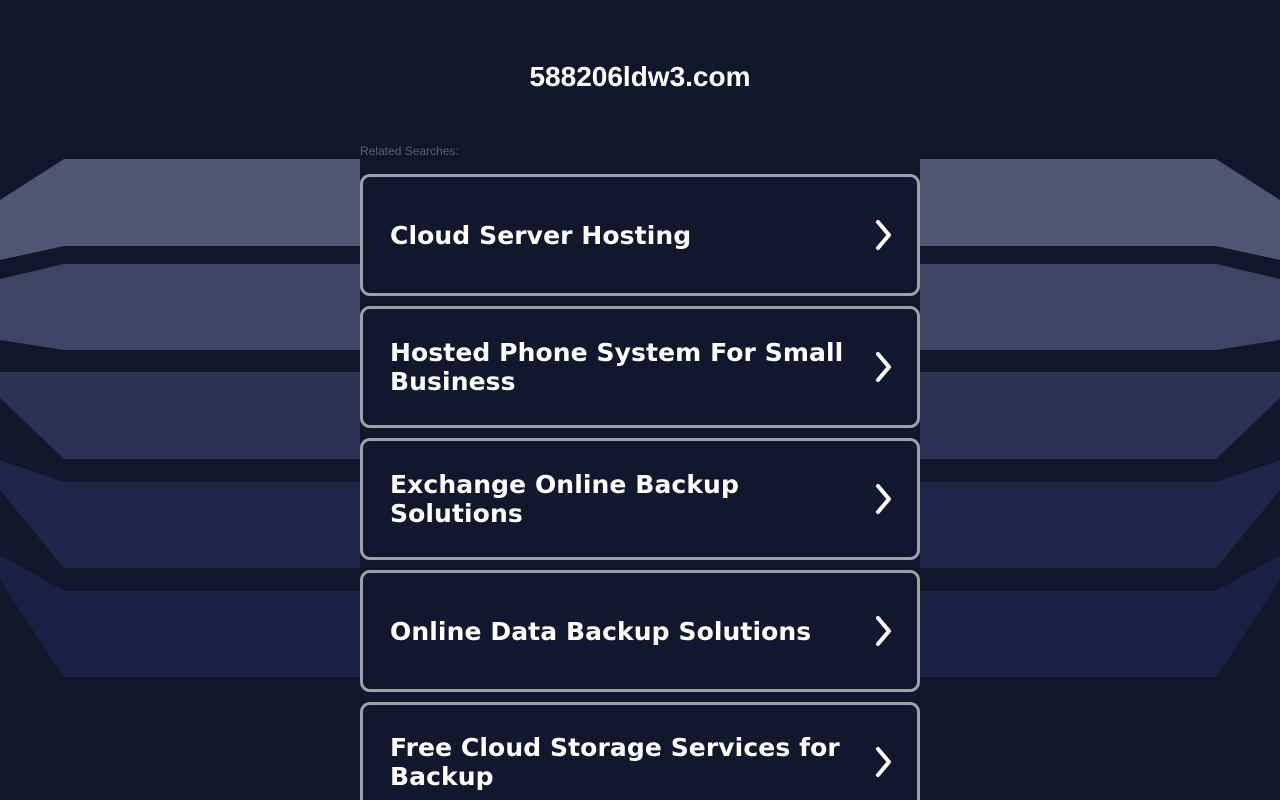  What do you see at coordinates (617, 367) in the screenshot?
I see `related-search-link-label: Hosted Phone System For Small Business` at bounding box center [617, 367].